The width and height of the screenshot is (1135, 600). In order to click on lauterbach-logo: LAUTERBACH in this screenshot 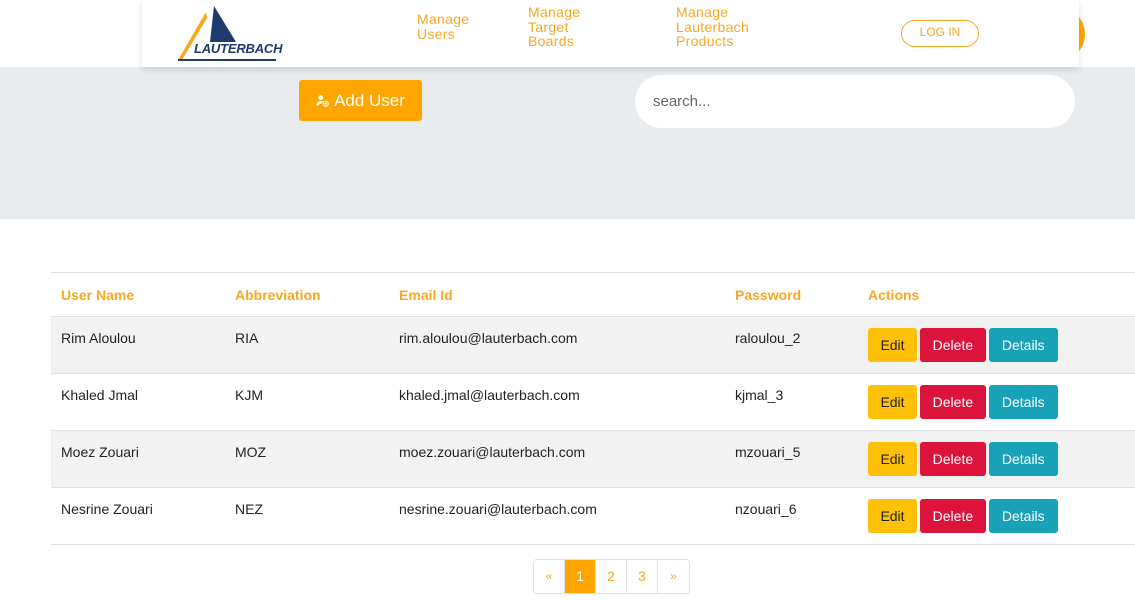, I will do `click(231, 33)`.